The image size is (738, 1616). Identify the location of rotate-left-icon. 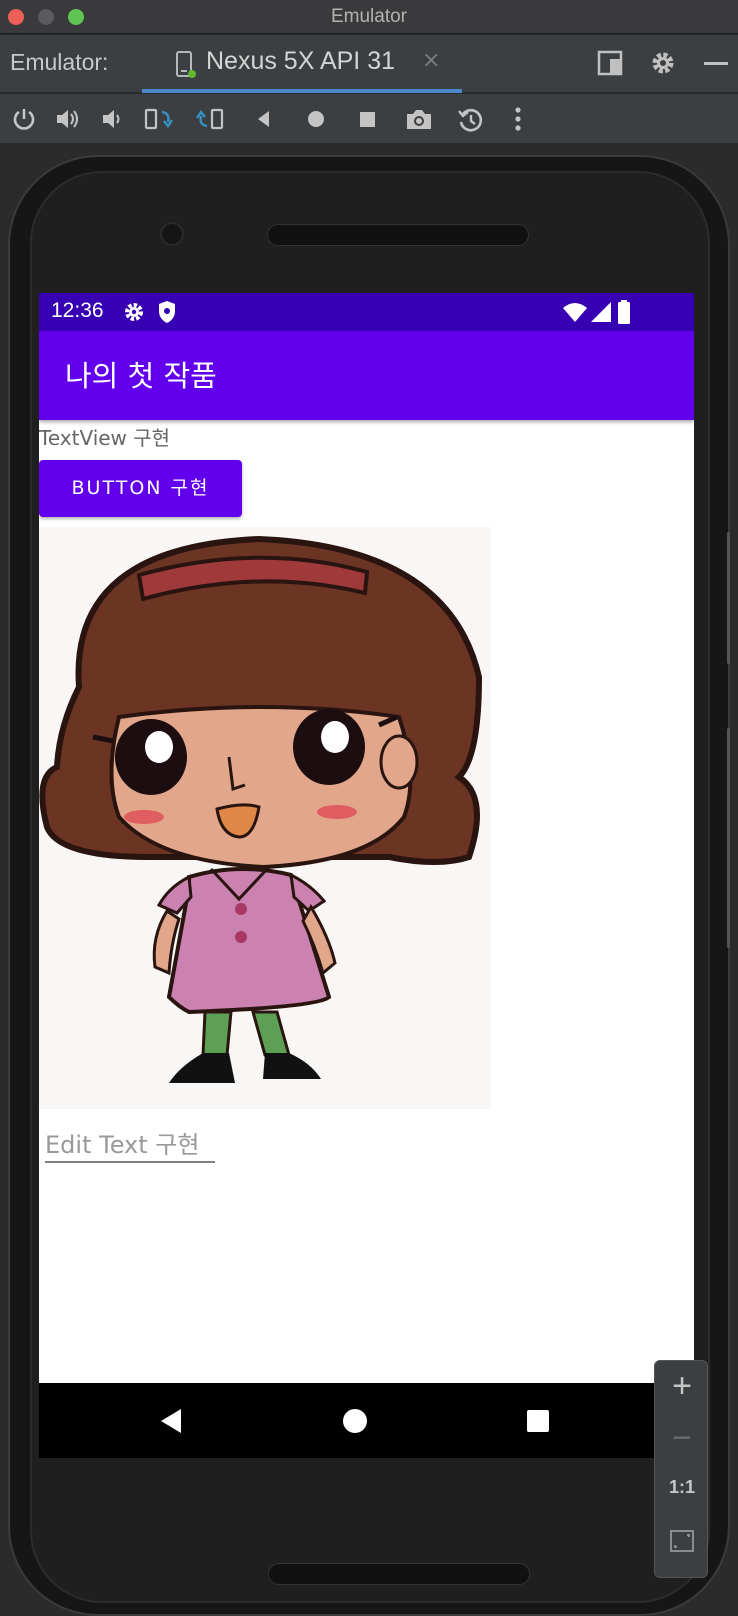
(158, 119).